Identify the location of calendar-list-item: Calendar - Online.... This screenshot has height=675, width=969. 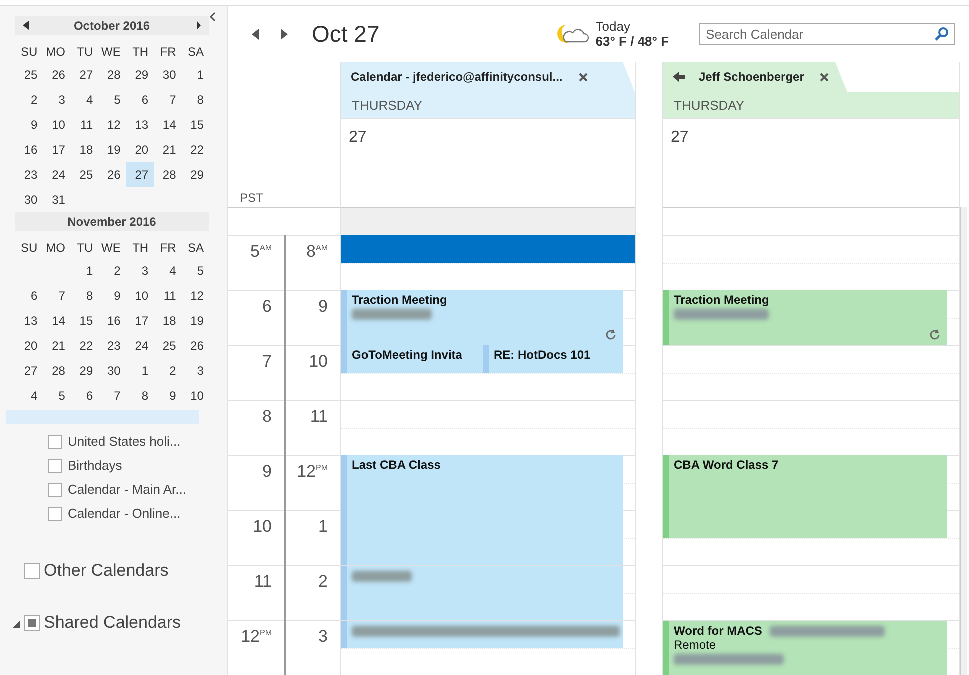
(137, 513).